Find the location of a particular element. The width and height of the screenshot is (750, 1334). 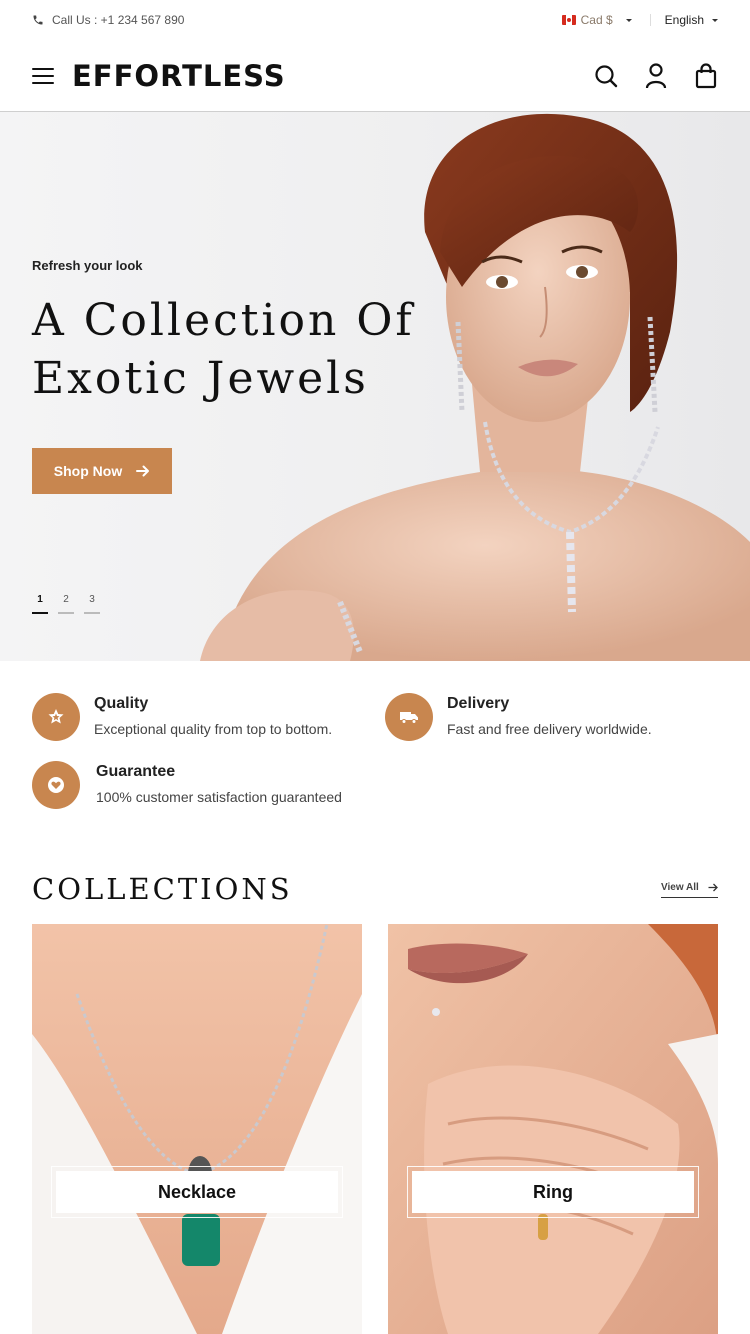

feature-desc: Fast and free delivery worldwide. is located at coordinates (549, 729).